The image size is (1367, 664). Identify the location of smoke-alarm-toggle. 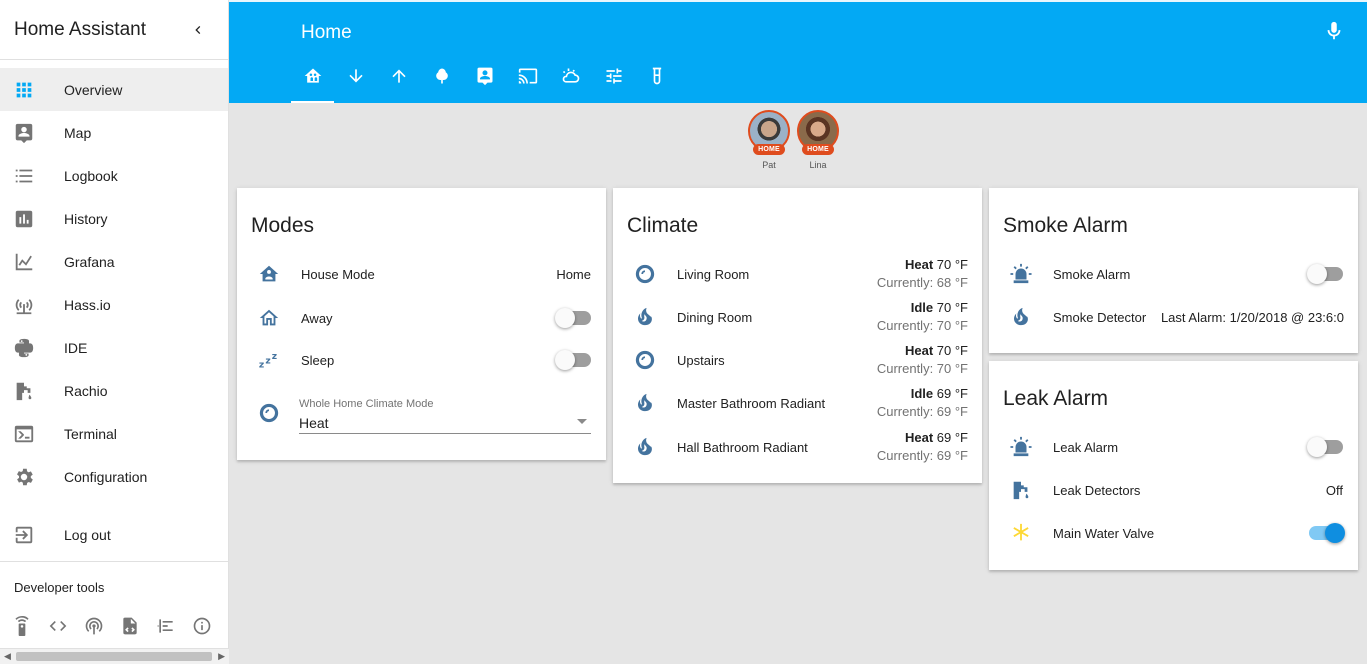
(1325, 274).